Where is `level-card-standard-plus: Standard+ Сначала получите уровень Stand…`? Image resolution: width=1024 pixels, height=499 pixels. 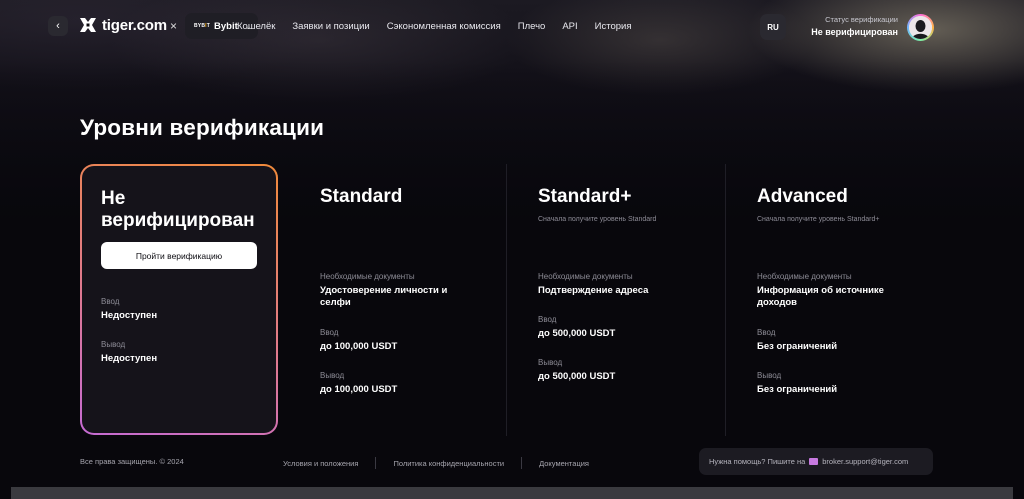
level-card-standard-plus: Standard+ Сначала получите уровень Stand… is located at coordinates (623, 284).